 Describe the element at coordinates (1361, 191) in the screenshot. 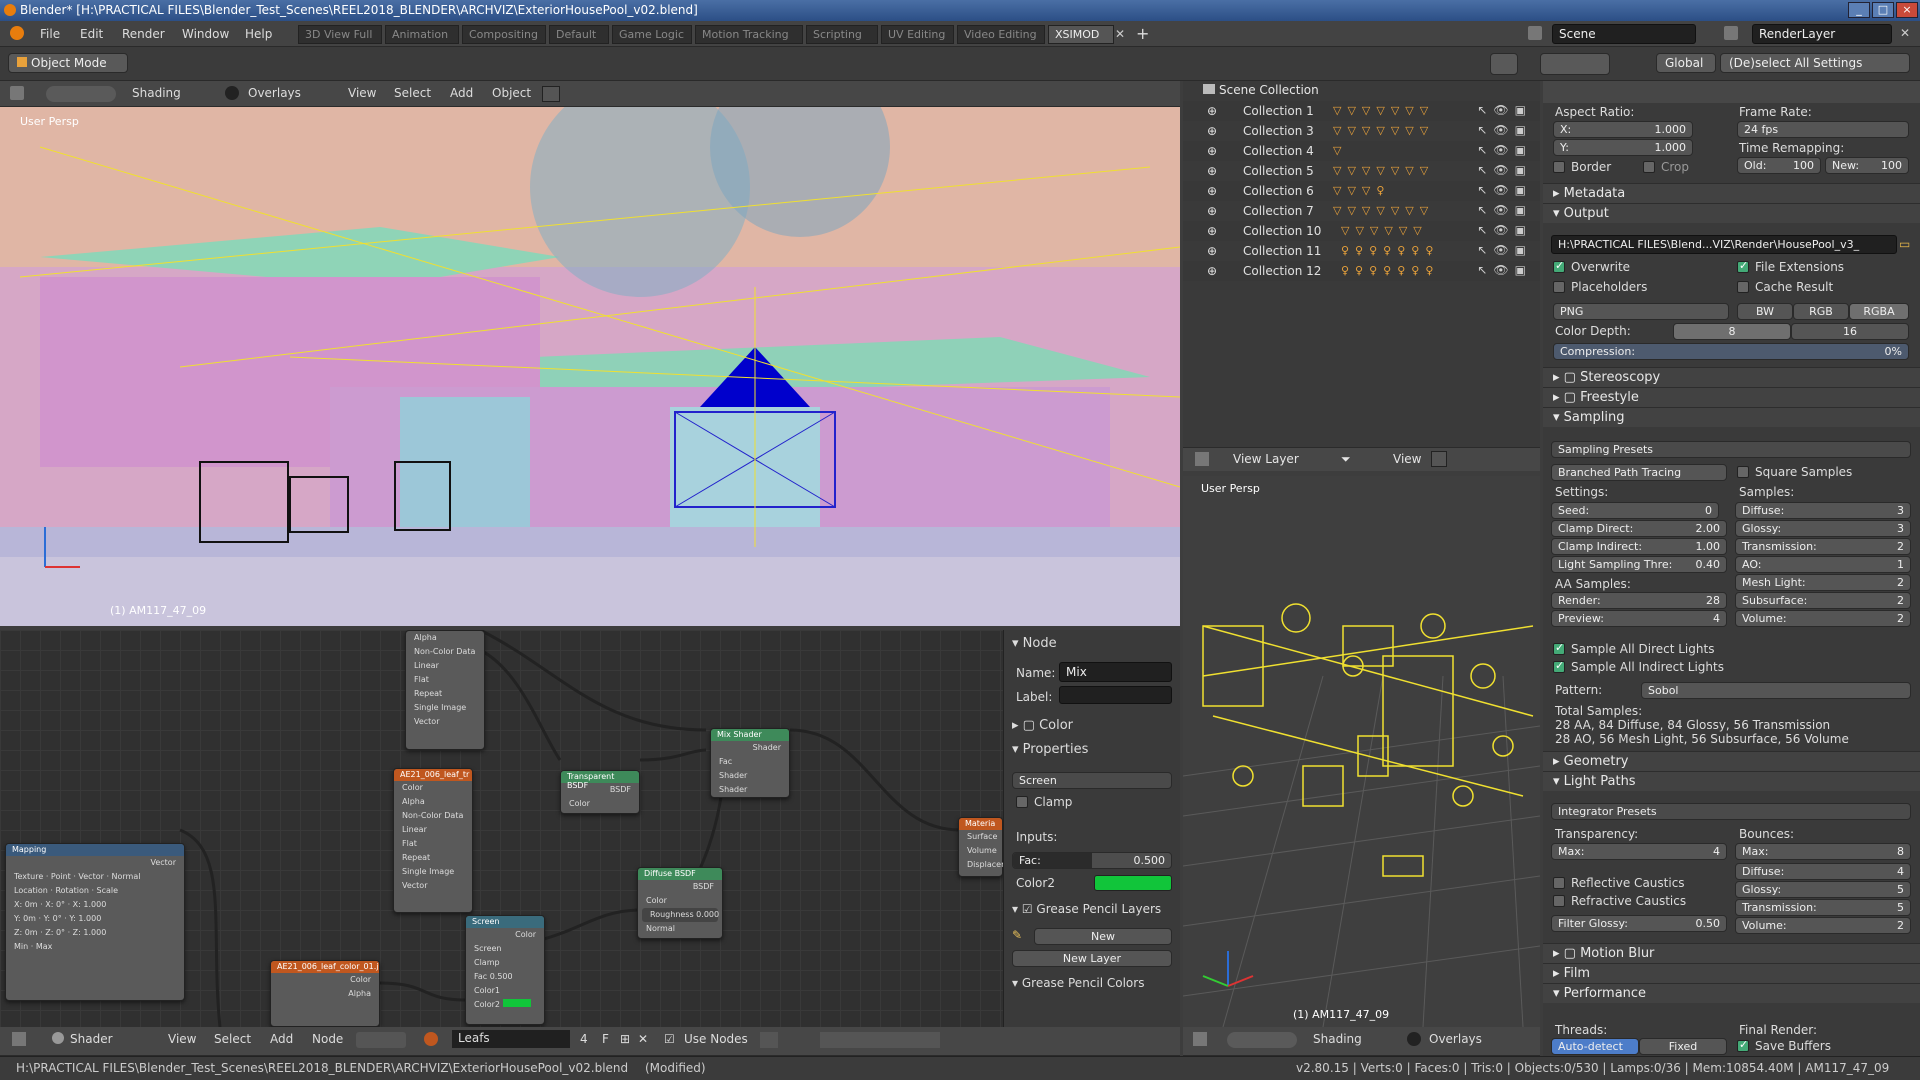

I see `outliner-row: ⊕ Collection 6 ▽▽▽♀ ↖👁▣` at that location.